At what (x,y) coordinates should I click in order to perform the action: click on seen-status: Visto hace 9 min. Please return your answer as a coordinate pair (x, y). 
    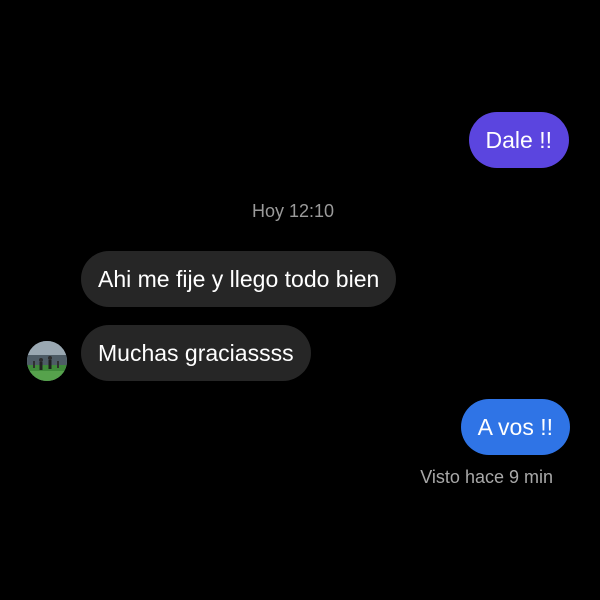
    Looking at the image, I should click on (486, 477).